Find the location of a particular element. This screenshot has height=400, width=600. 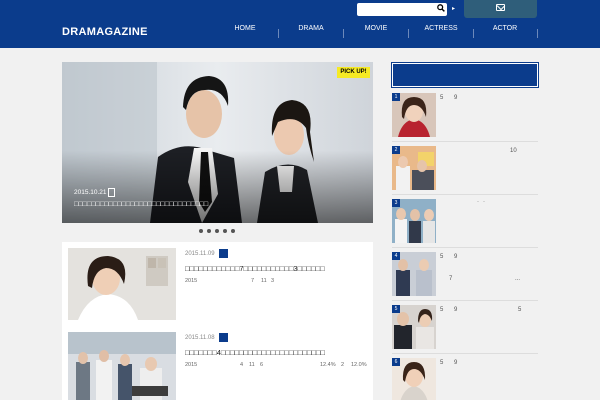

excerpt-text: 12.4% is located at coordinates (328, 365).